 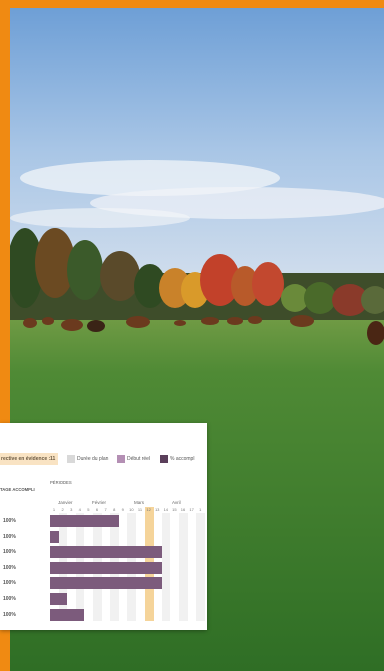 I want to click on period-number: 13, so click(x=157, y=509).